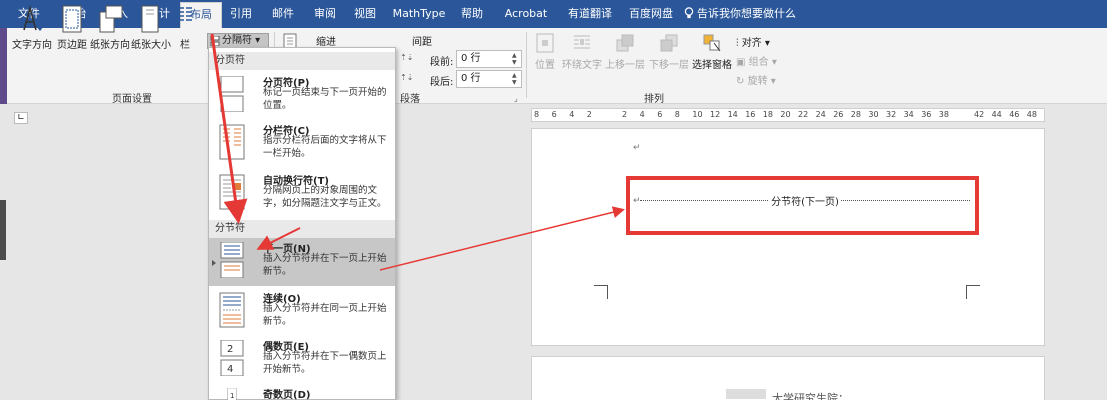 The image size is (1107, 400). Describe the element at coordinates (926, 114) in the screenshot. I see `ruler-tick-label: 36` at that location.